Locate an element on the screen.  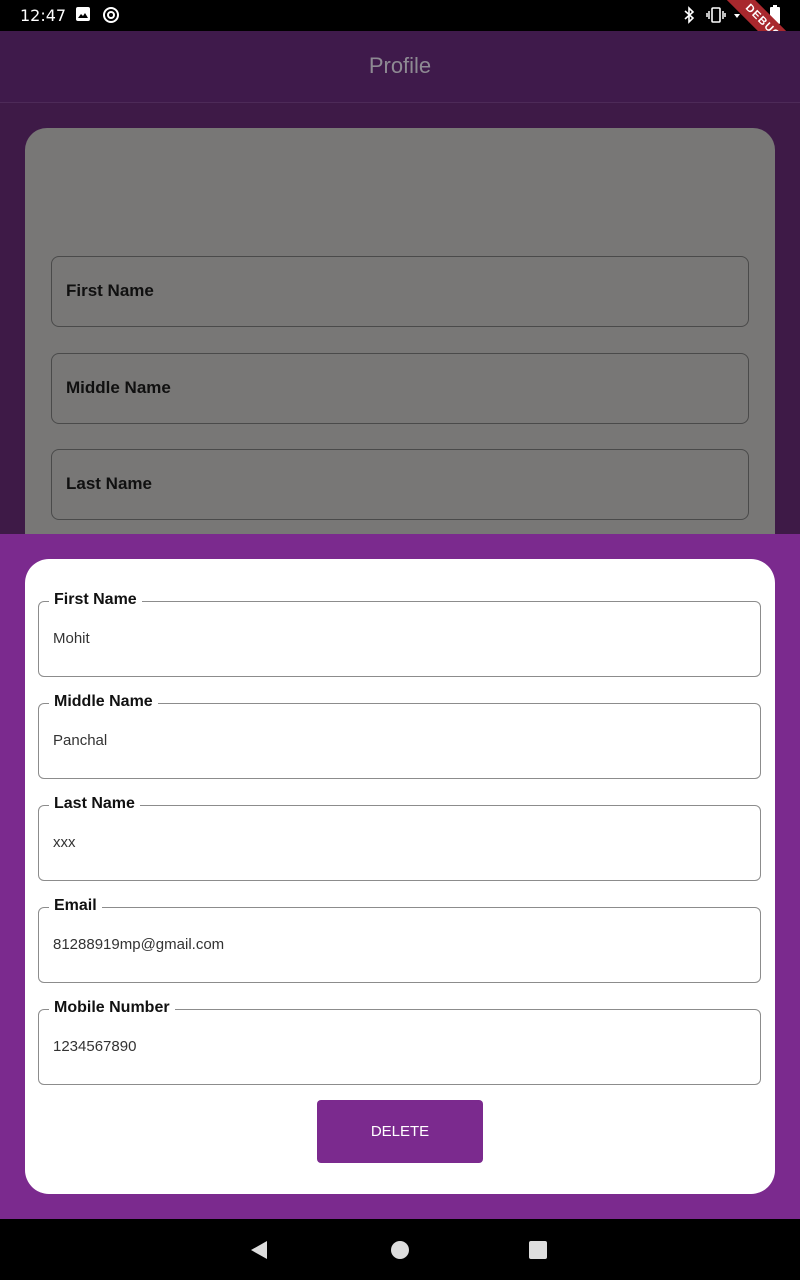
bg-first-name-label: First Name is located at coordinates (110, 290).